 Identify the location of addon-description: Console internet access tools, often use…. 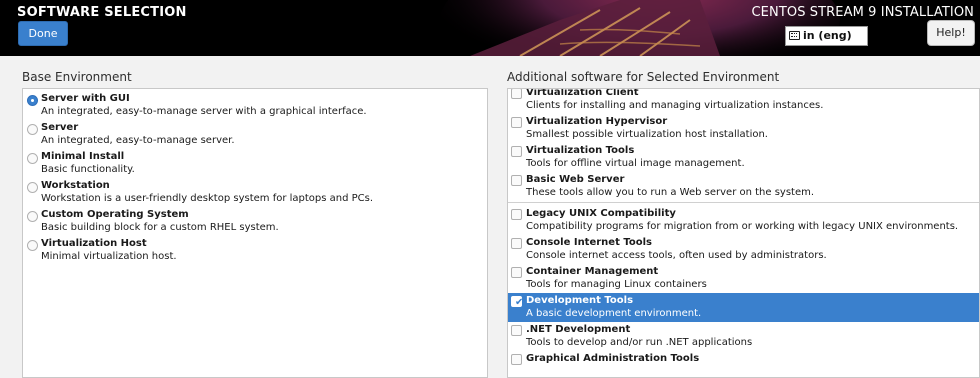
(676, 255).